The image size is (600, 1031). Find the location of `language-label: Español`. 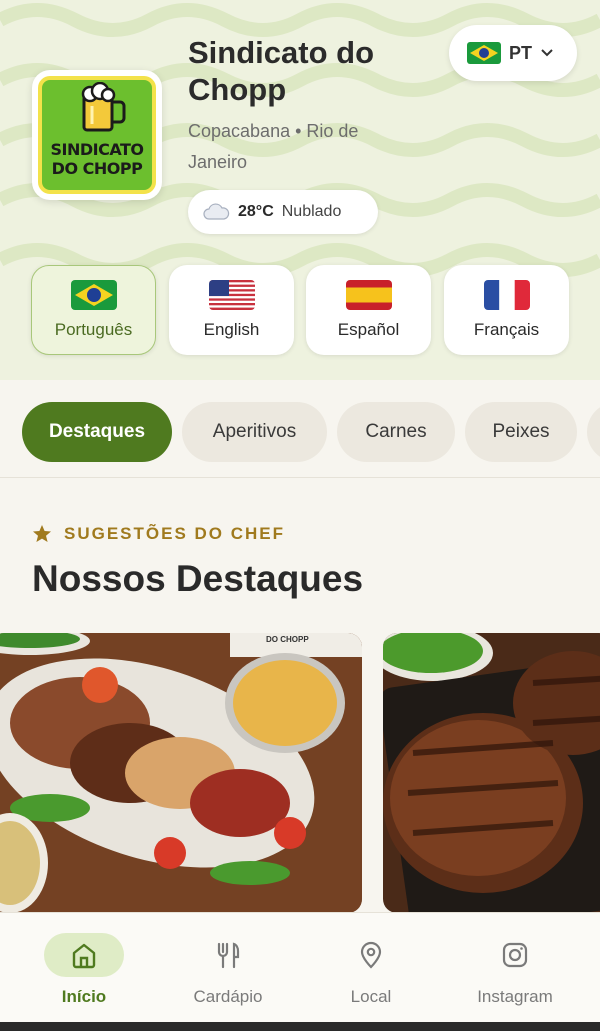

language-label: Español is located at coordinates (368, 329).